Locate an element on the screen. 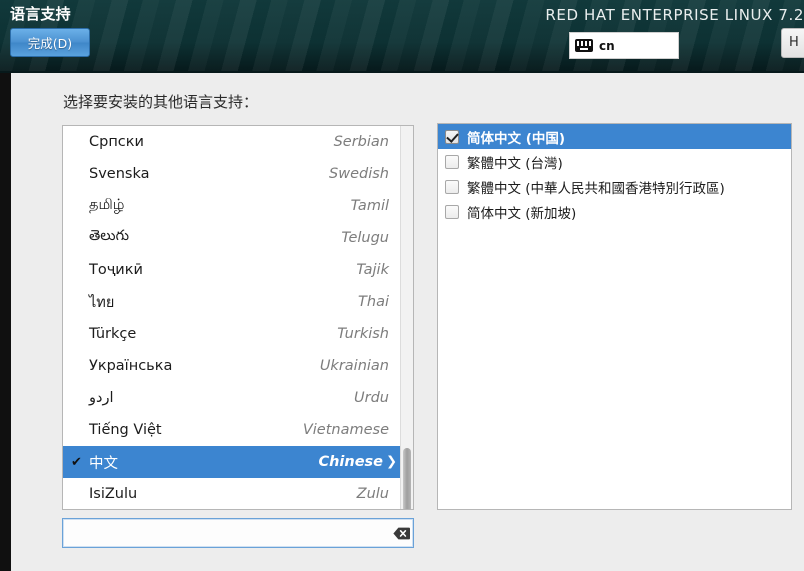 The image size is (804, 571). locale-label: 繁體中文 (台灣) is located at coordinates (515, 163).